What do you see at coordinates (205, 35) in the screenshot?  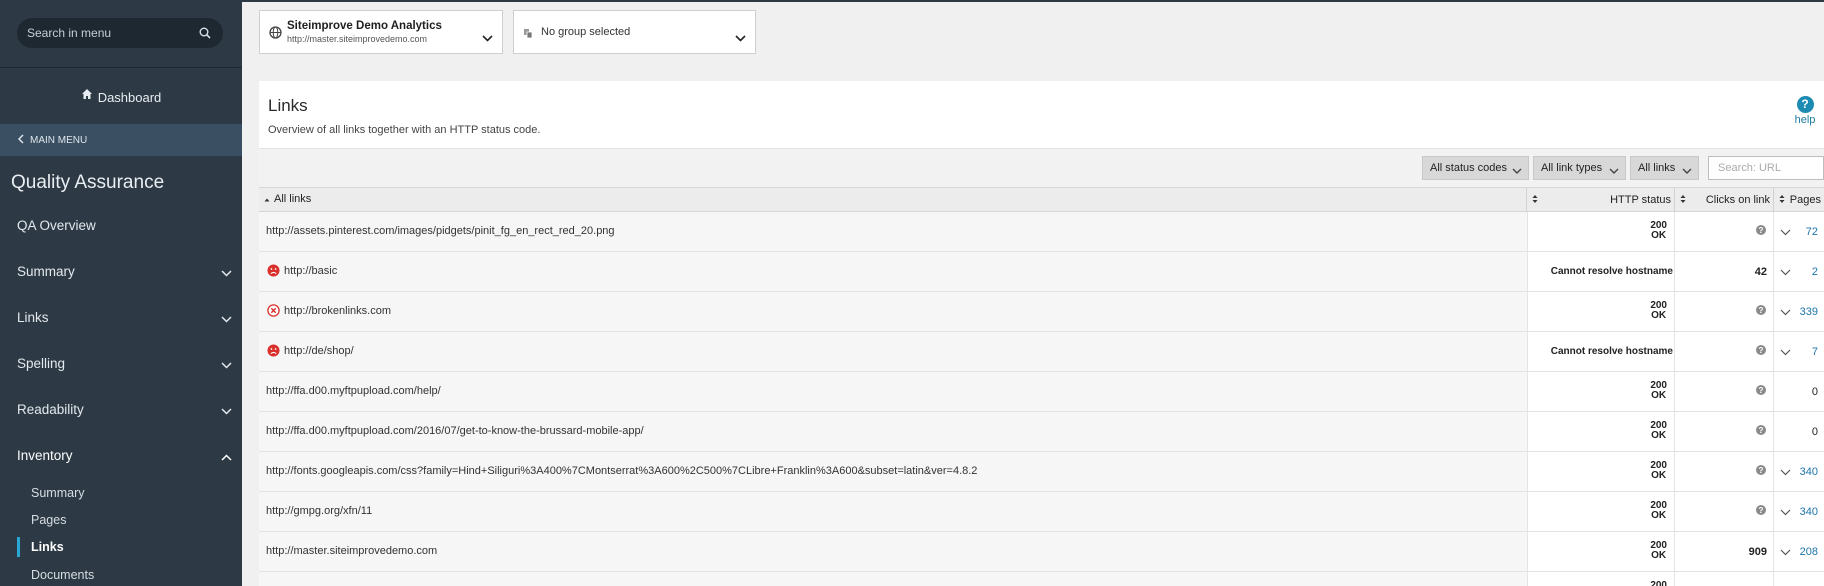 I see `search-icon` at bounding box center [205, 35].